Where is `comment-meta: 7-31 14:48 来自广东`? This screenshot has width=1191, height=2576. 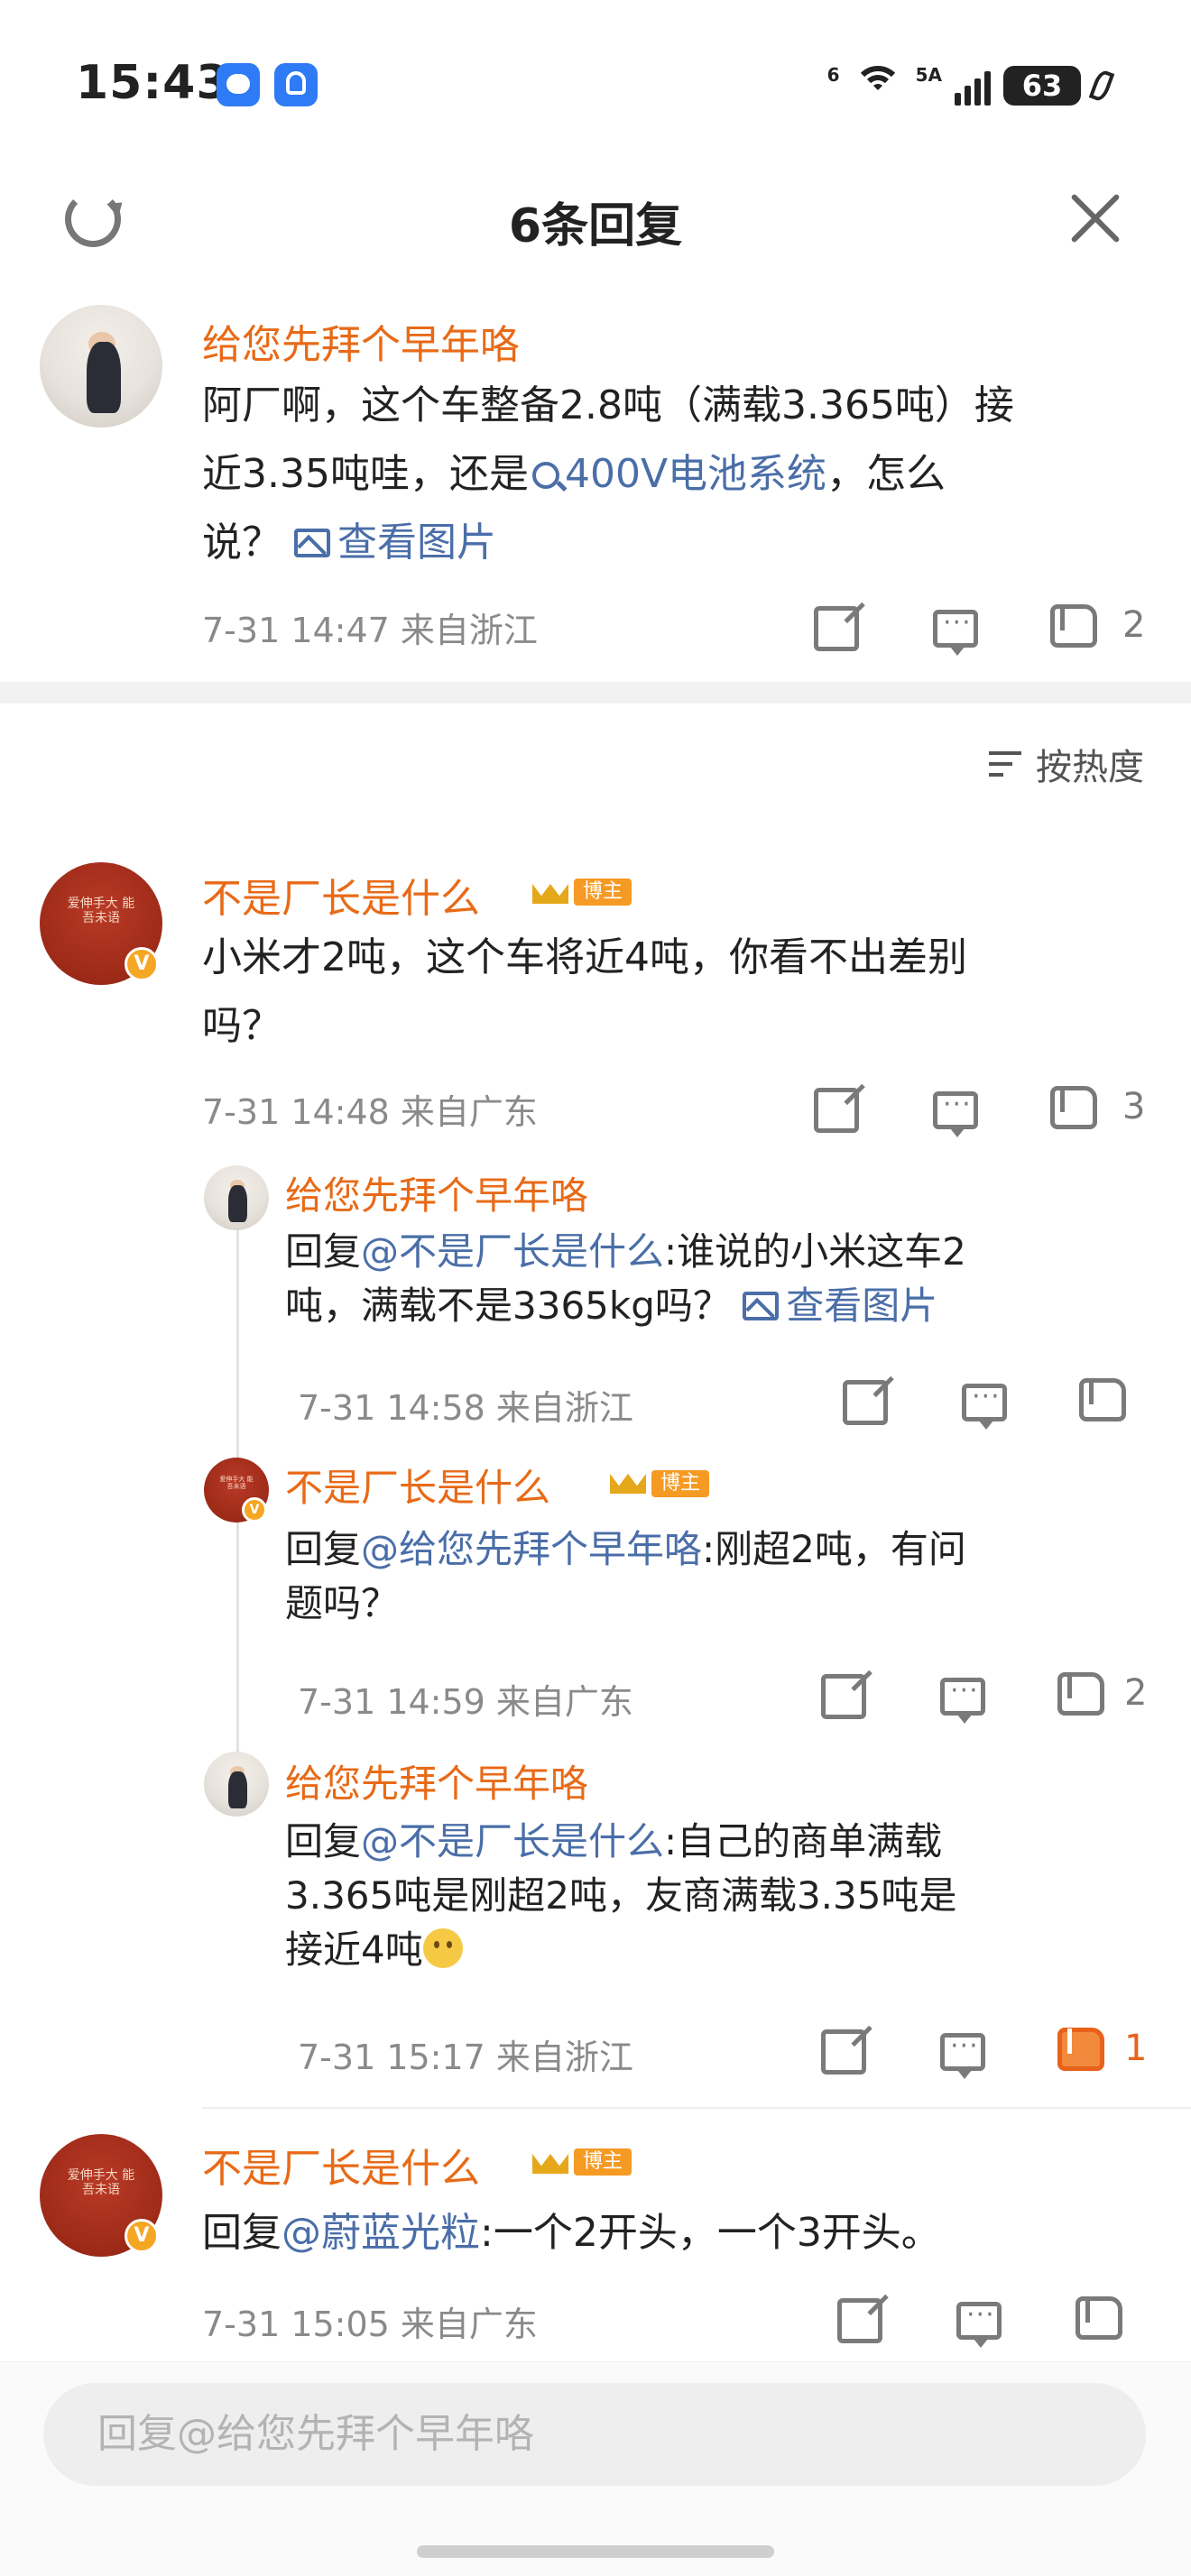
comment-meta: 7-31 14:48 来自广东 is located at coordinates (370, 1112).